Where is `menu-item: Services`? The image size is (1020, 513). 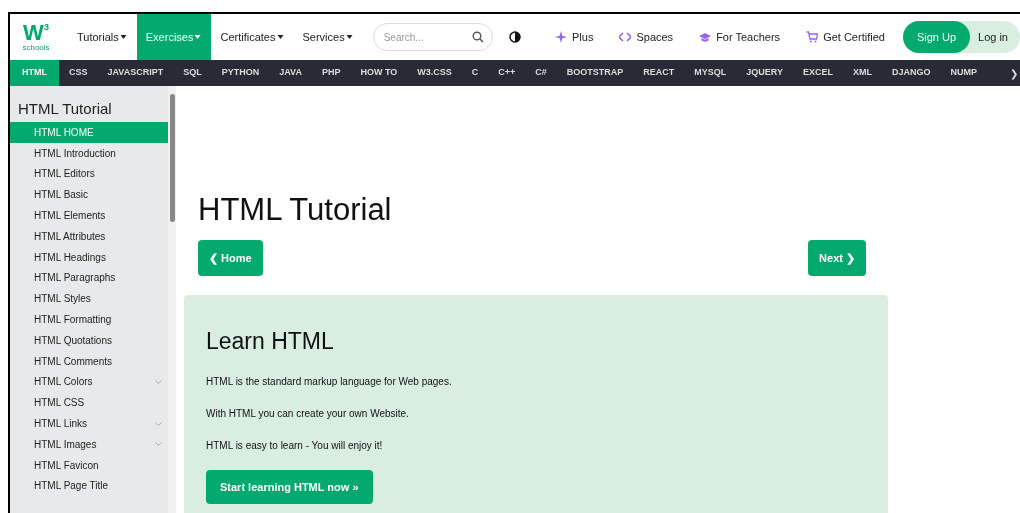
menu-item: Services is located at coordinates (328, 37).